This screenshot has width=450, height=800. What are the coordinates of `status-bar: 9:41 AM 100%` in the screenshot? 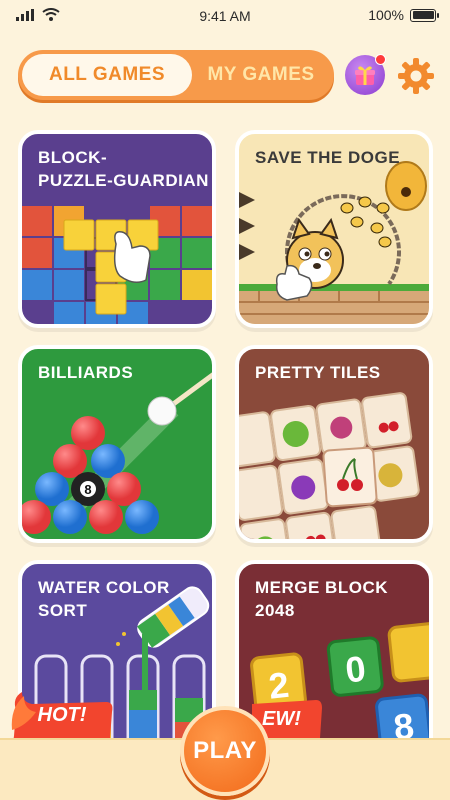 It's located at (225, 15).